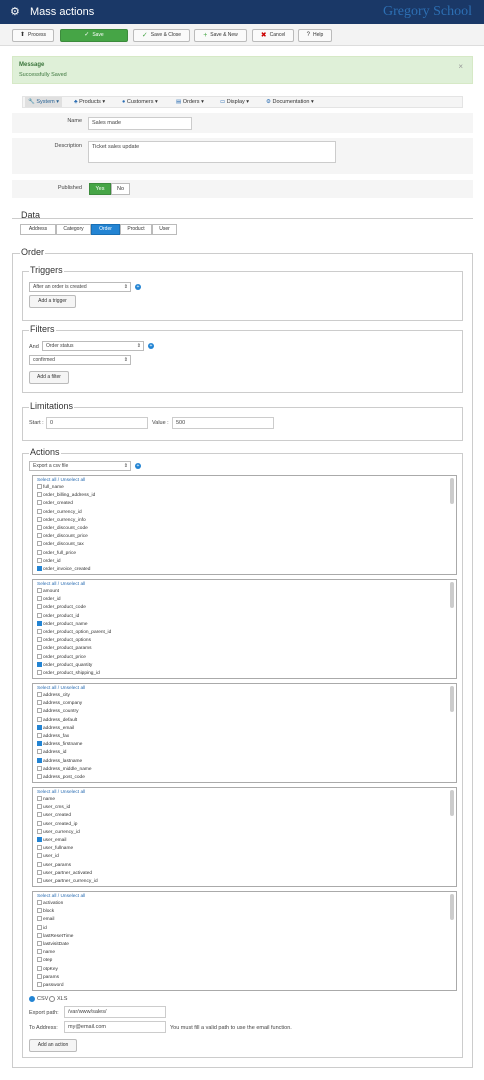  I want to click on csv-radio, so click(32, 999).